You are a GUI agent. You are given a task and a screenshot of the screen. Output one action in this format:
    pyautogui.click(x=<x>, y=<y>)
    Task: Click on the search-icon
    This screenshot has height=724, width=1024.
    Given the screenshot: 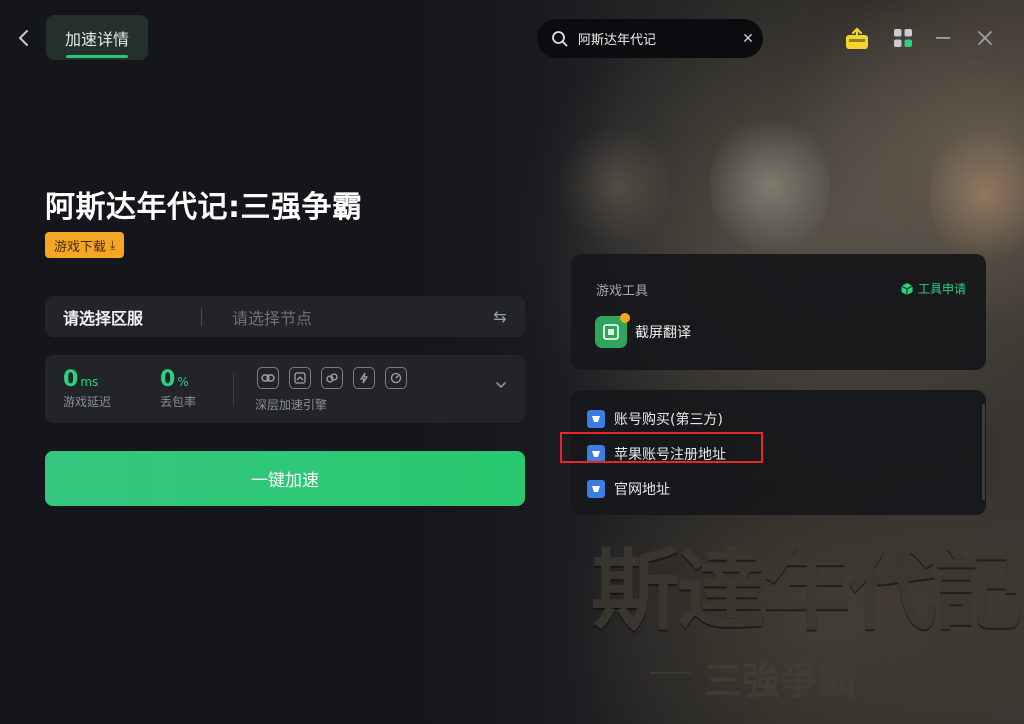 What is the action you would take?
    pyautogui.click(x=560, y=38)
    